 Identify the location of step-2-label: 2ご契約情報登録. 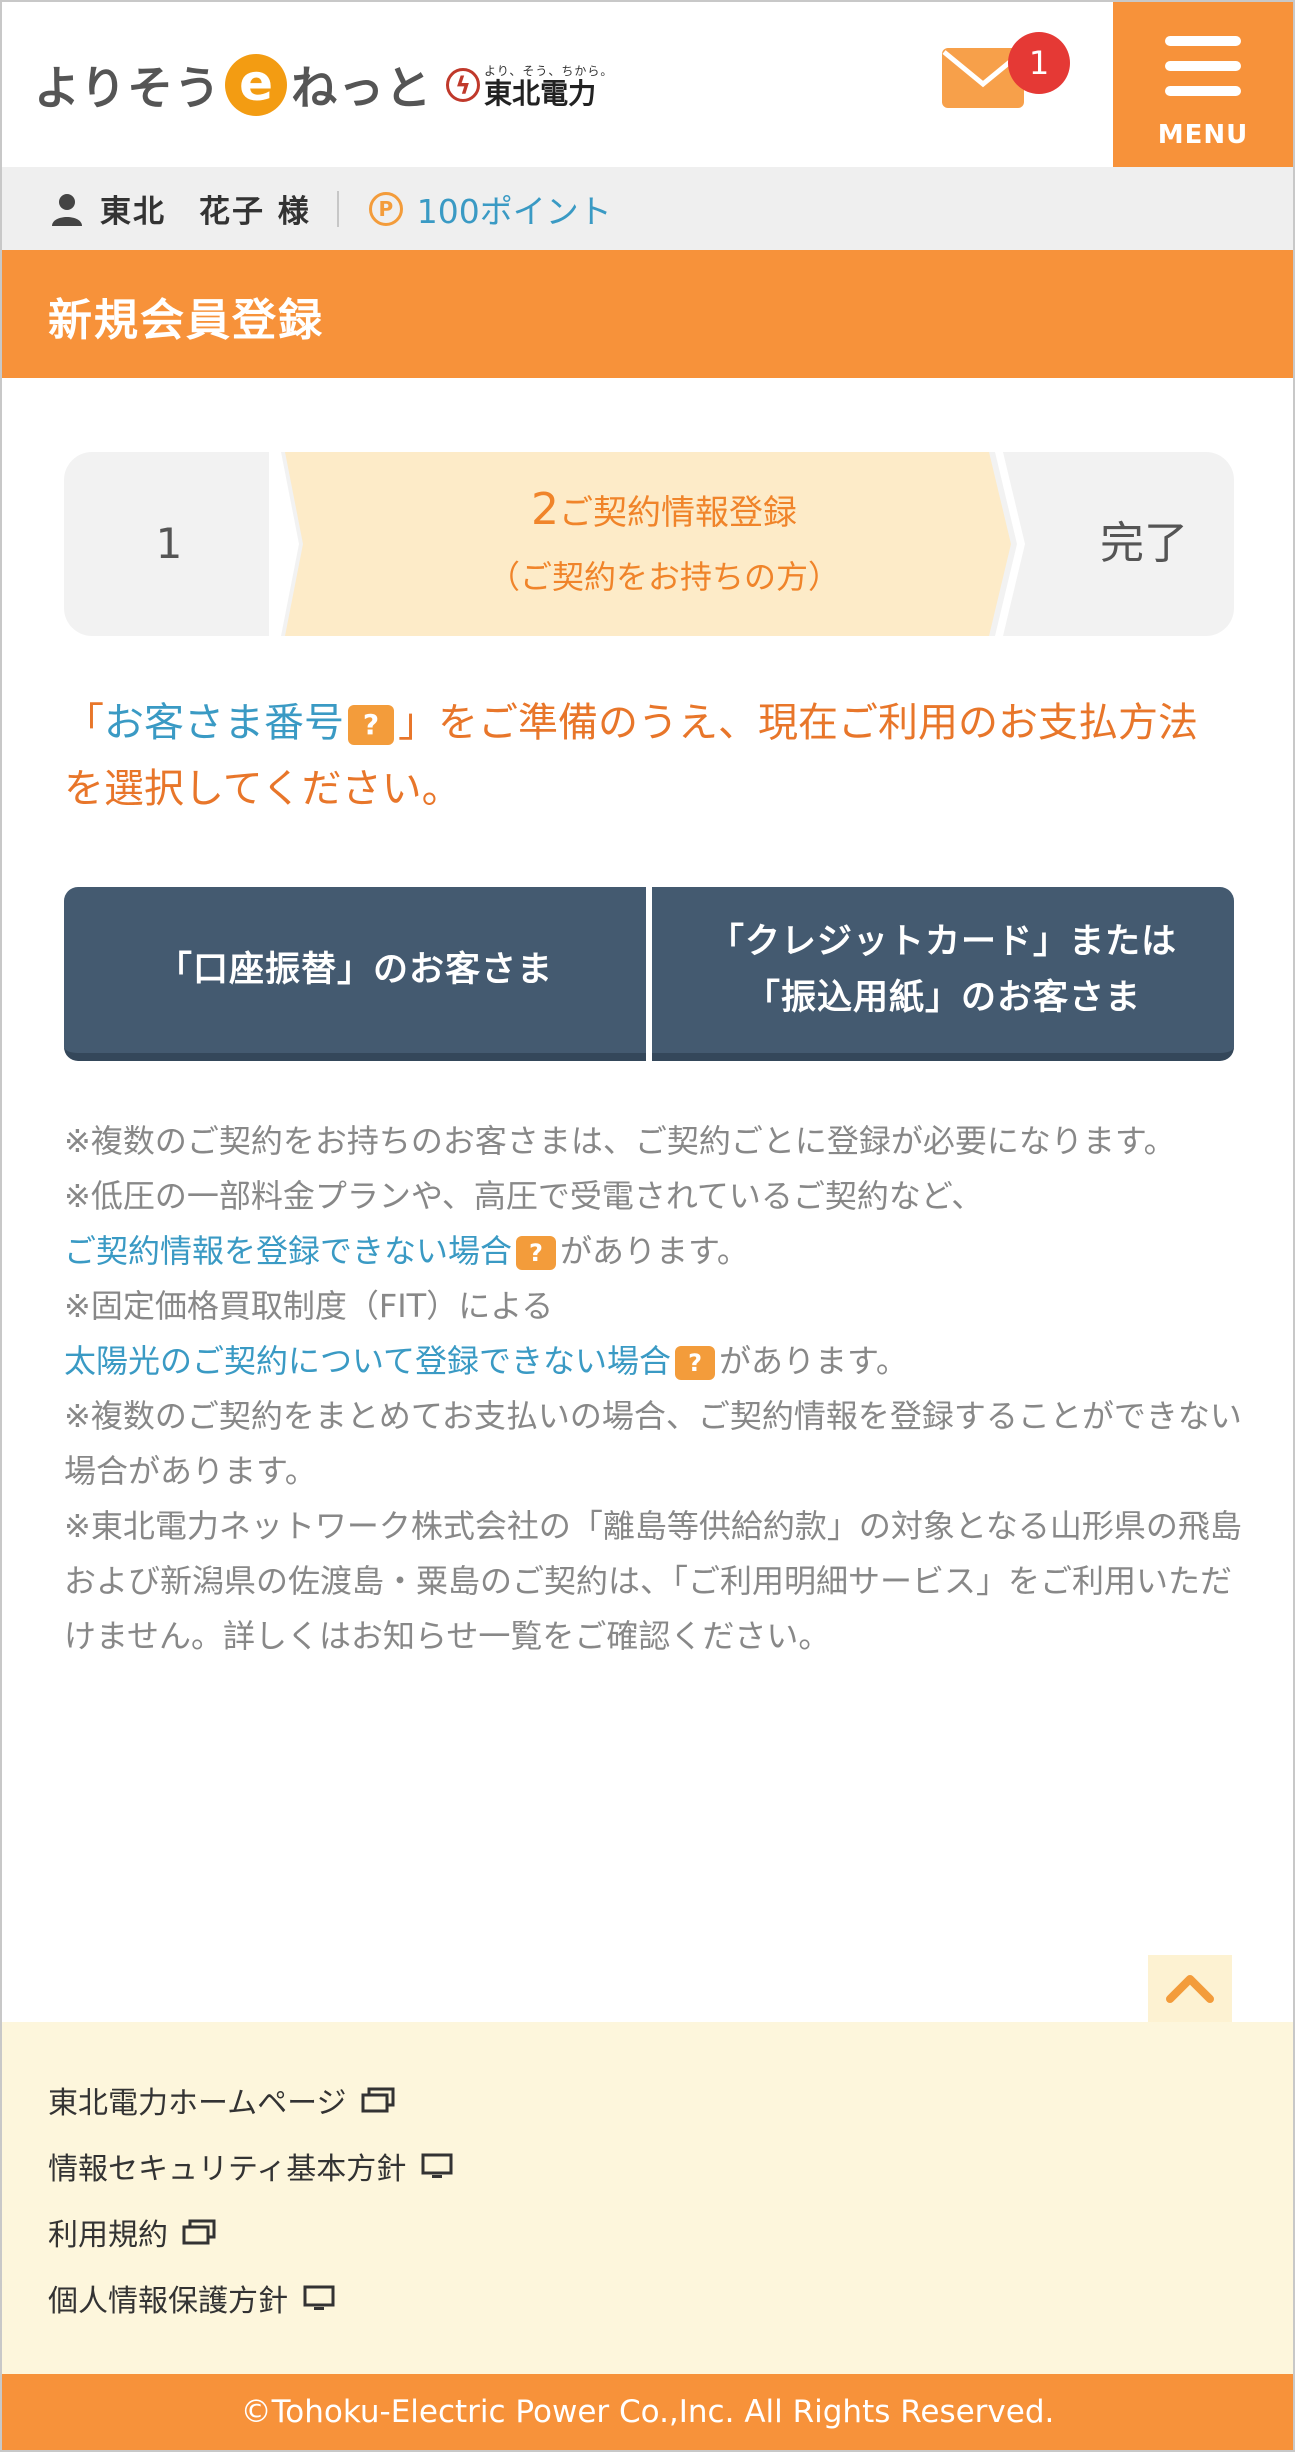
(664, 509).